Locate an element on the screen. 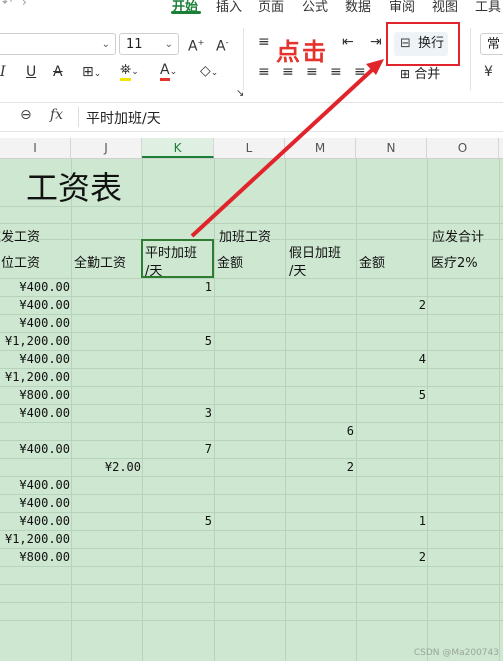 Image resolution: width=503 pixels, height=661 pixels. distribute-icon: ≡ is located at coordinates (360, 72).